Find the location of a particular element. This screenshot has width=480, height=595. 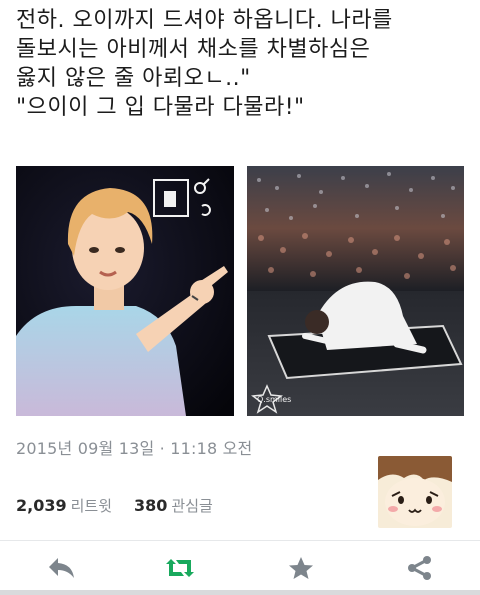

tweet-line: 돌보시는 아비께서 채소를 차별하심은 is located at coordinates (193, 49).